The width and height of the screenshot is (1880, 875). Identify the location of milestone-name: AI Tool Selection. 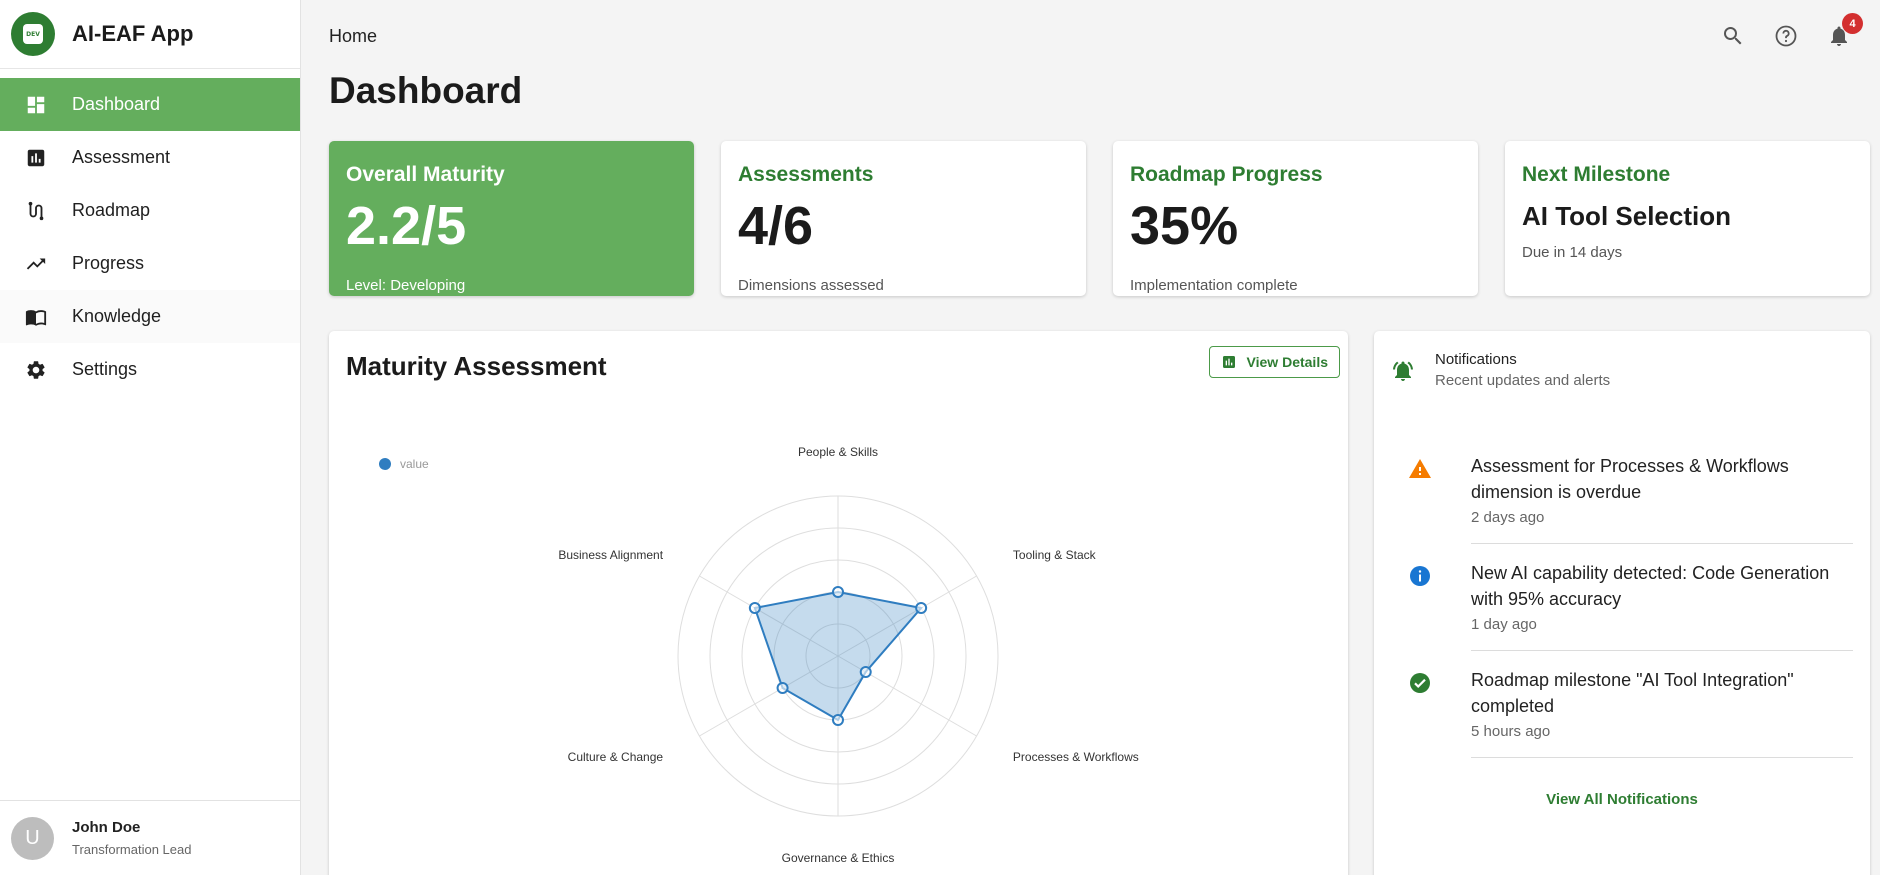
(1626, 216).